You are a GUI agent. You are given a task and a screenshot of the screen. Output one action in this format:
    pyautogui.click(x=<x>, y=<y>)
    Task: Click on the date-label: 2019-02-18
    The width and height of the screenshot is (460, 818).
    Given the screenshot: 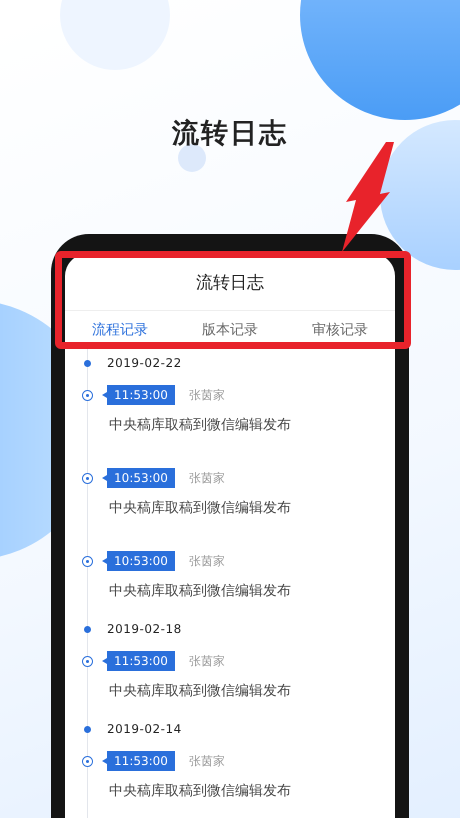 What is the action you would take?
    pyautogui.click(x=144, y=629)
    